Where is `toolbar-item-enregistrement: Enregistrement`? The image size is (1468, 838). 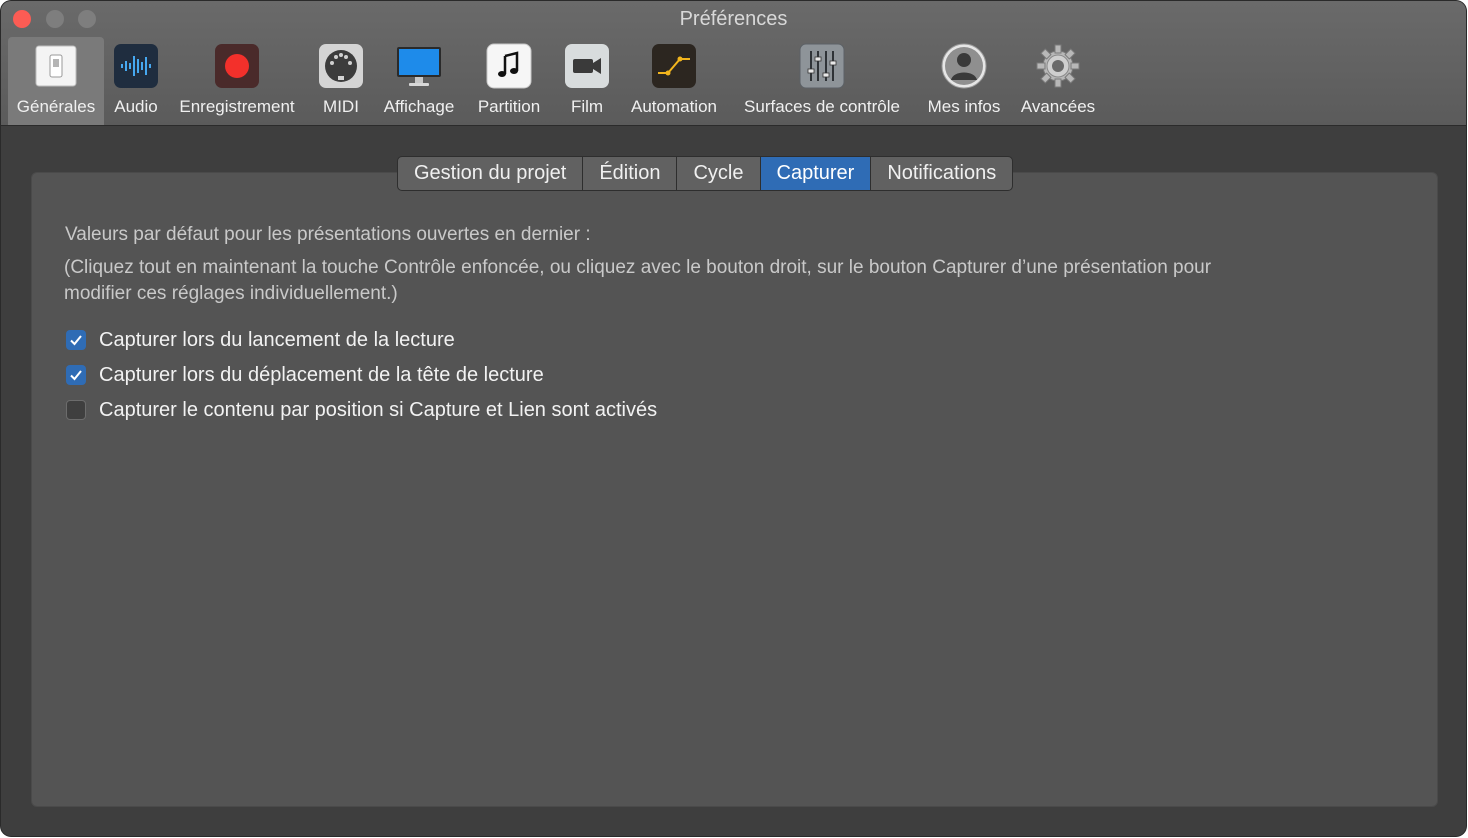
toolbar-item-enregistrement: Enregistrement is located at coordinates (237, 81).